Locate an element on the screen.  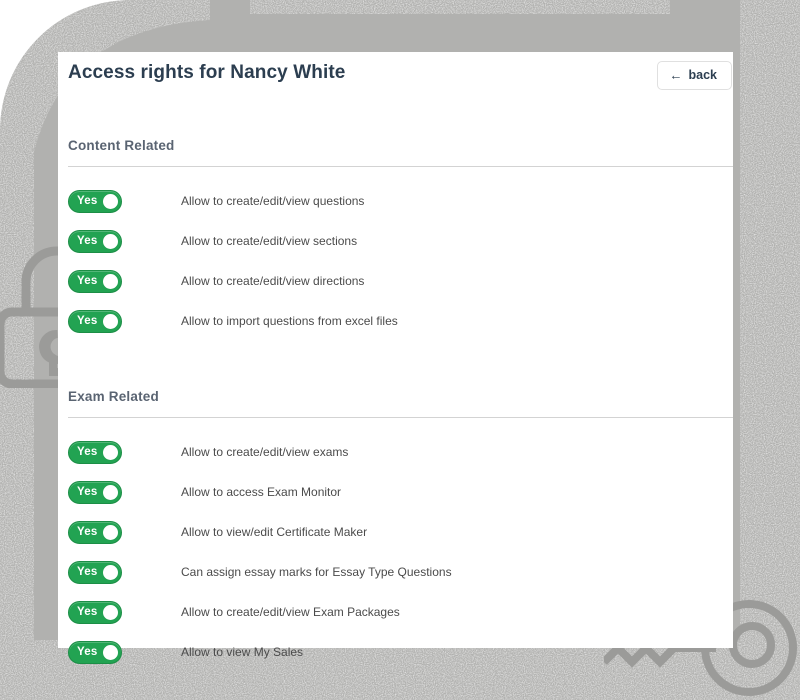
card-header: Access rights for Nancy White ← back is located at coordinates (395, 87).